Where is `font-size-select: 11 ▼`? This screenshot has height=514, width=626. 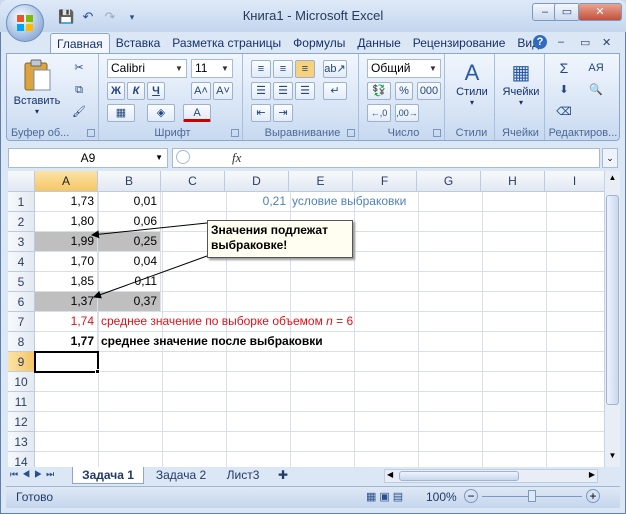
font-size-select: 11 ▼ is located at coordinates (212, 68).